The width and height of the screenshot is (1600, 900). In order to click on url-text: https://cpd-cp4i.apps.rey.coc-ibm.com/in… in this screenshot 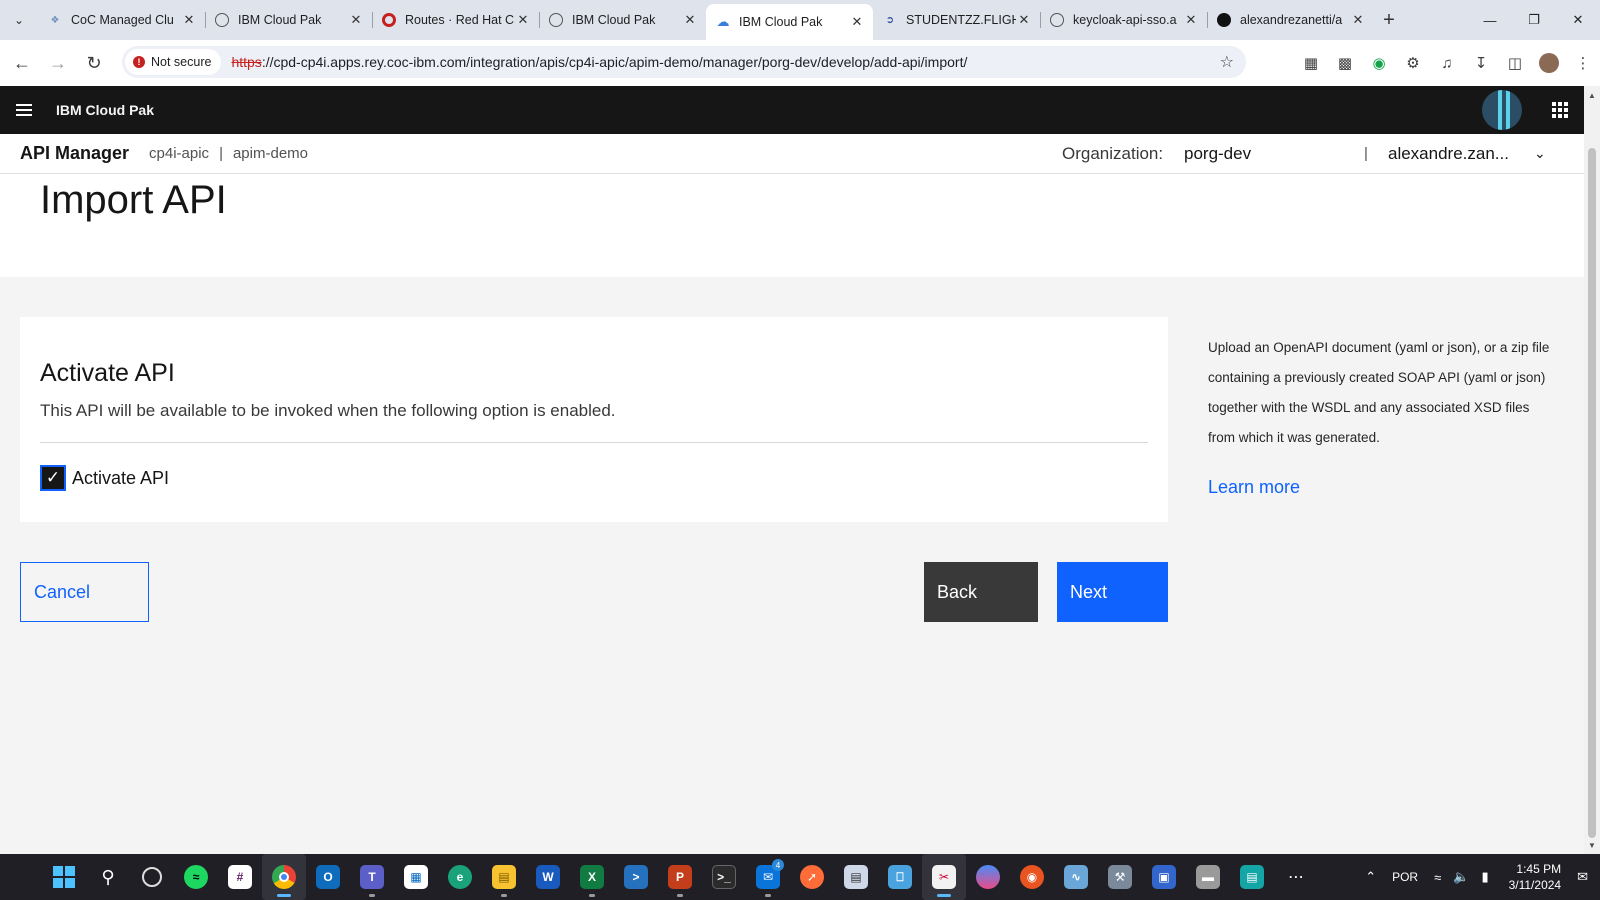, I will do `click(599, 62)`.